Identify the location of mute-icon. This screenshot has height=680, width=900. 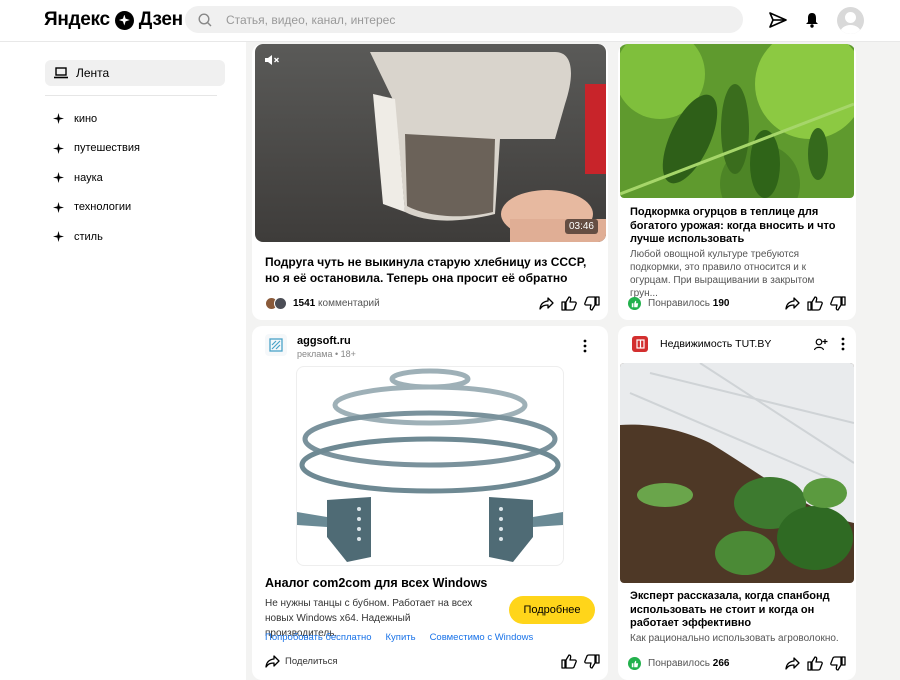
(272, 60).